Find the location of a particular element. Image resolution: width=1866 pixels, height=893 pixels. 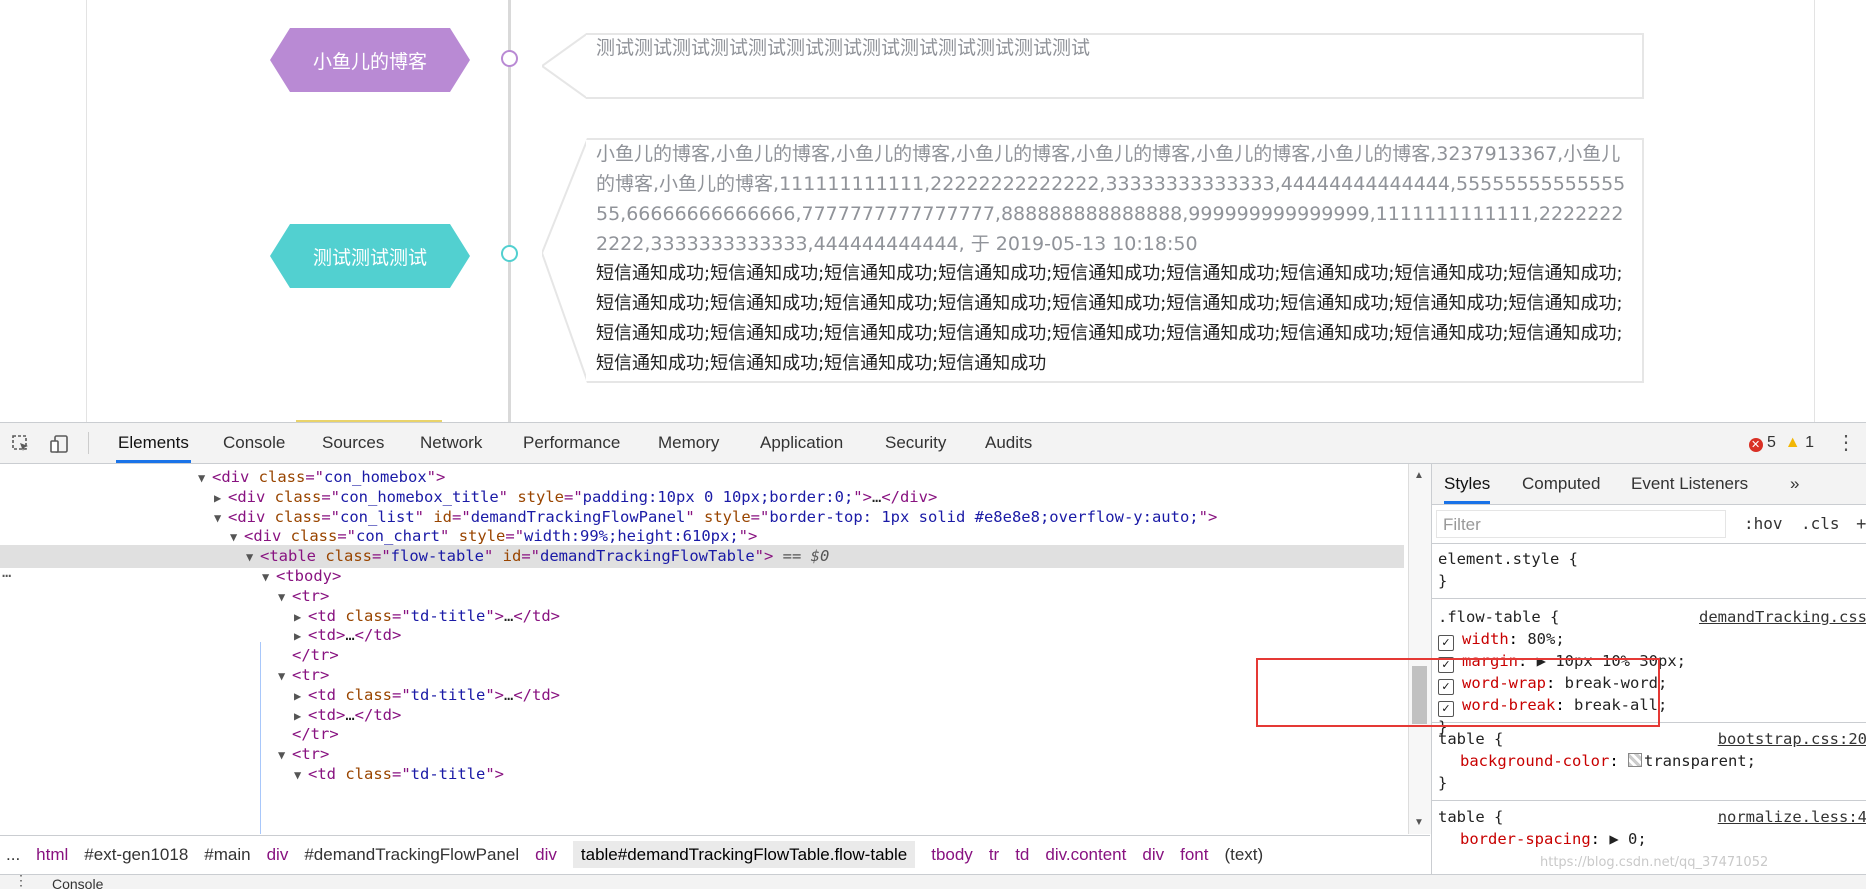

dom-token: style is located at coordinates (727, 516).